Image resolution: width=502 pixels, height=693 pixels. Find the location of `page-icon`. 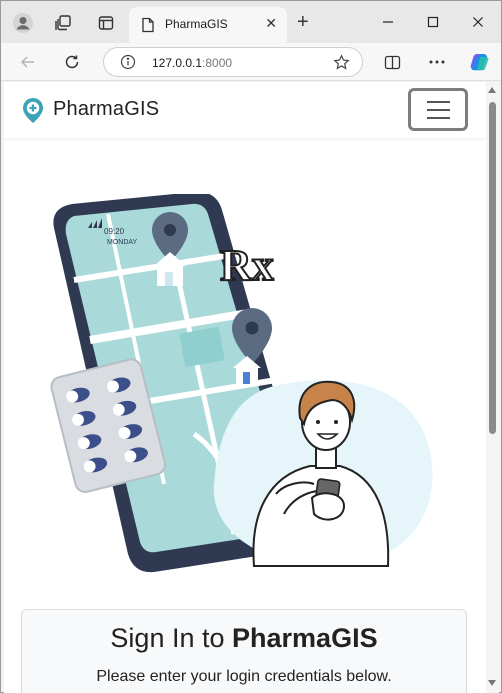

page-icon is located at coordinates (148, 27).